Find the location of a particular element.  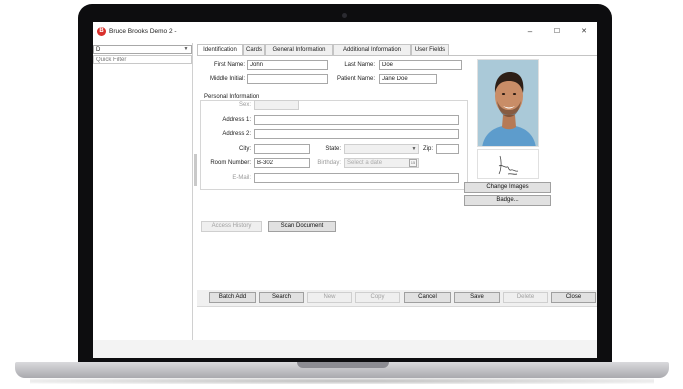

zip-field is located at coordinates (447, 149).